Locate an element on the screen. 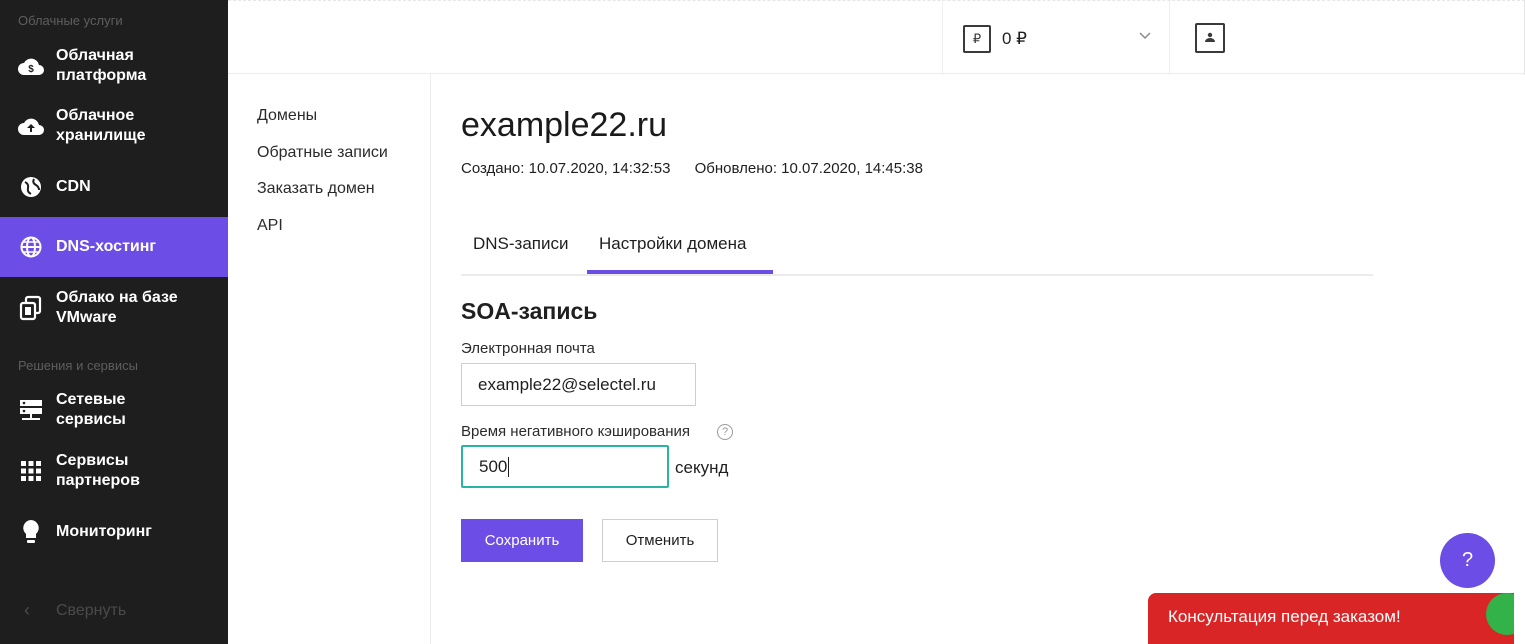  section-title: SOA-запись is located at coordinates (529, 311).